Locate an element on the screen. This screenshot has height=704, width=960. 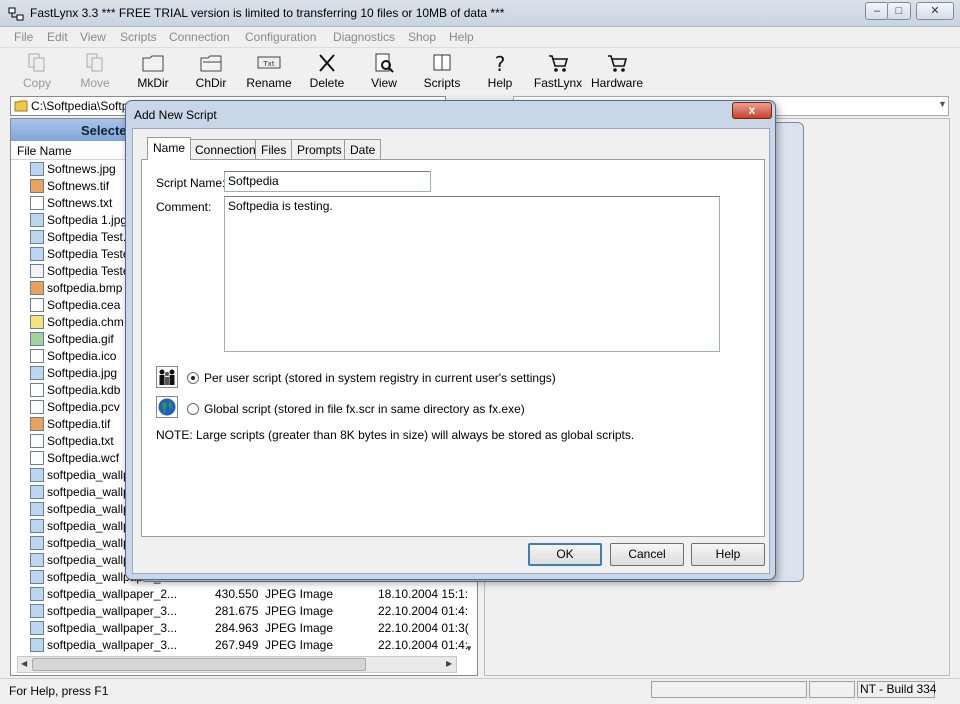
comment-textarea: Softpedia is testing. is located at coordinates (472, 274).